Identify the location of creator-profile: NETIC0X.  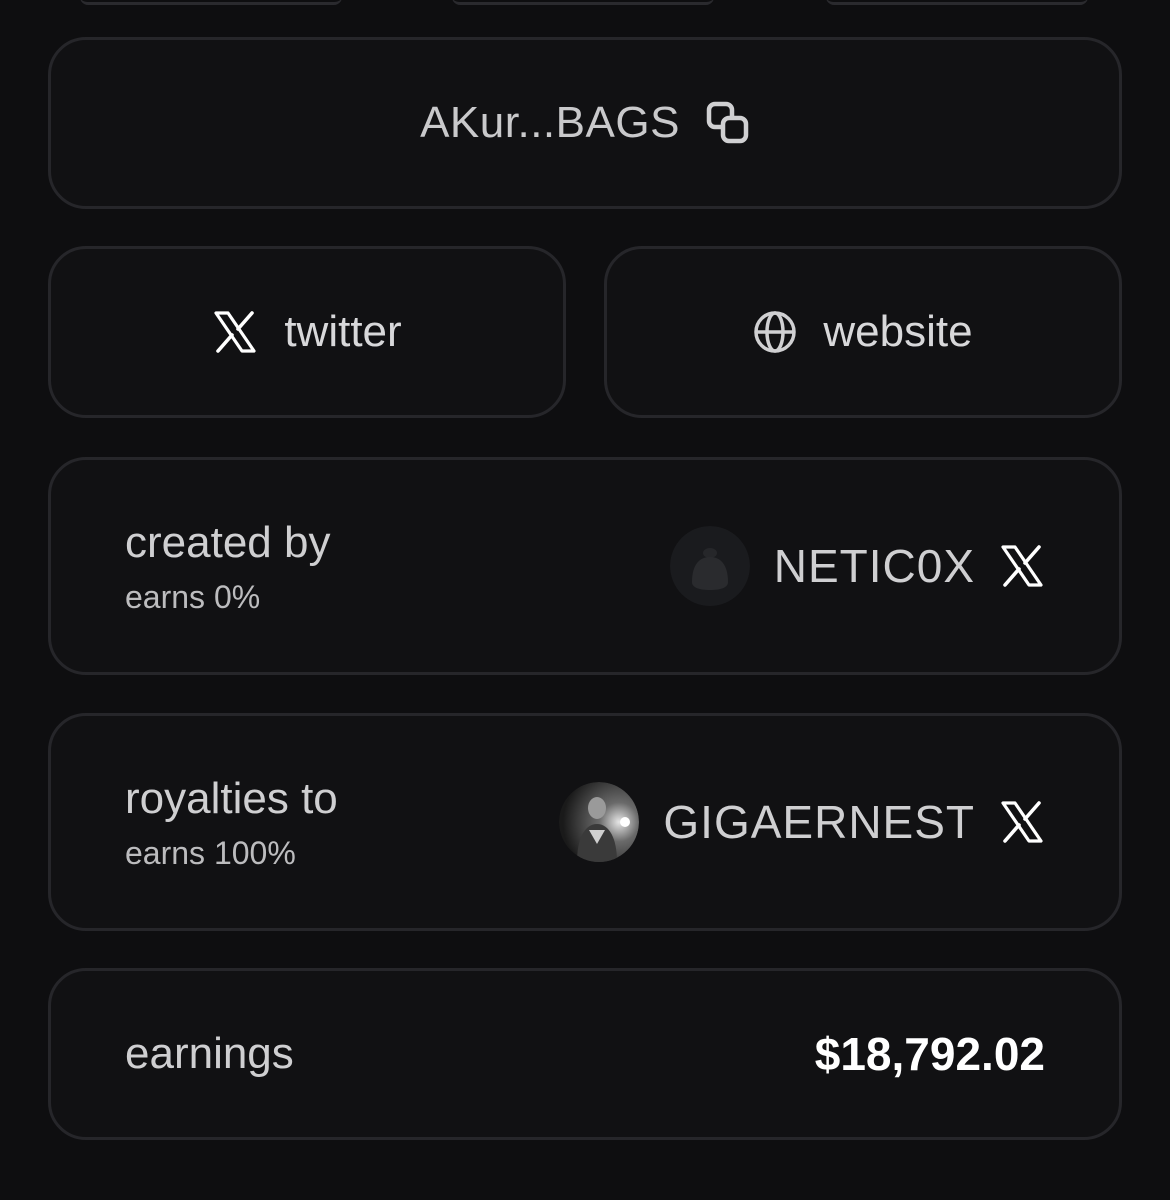
(857, 566).